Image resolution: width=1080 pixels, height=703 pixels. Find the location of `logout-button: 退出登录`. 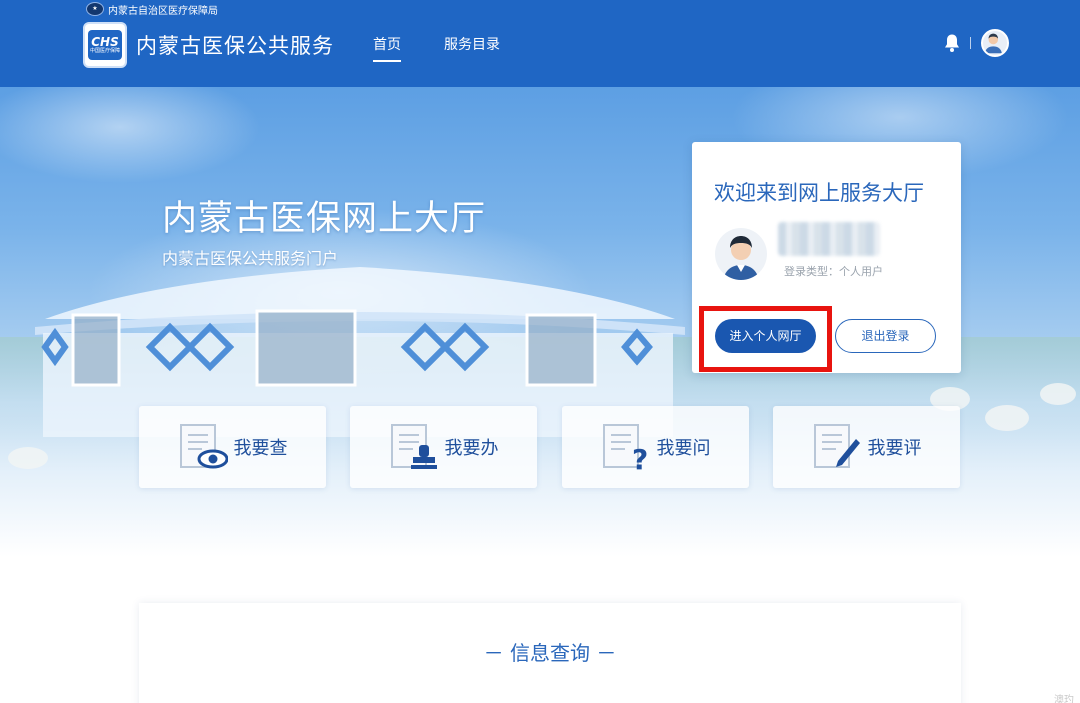

logout-button: 退出登录 is located at coordinates (885, 336).